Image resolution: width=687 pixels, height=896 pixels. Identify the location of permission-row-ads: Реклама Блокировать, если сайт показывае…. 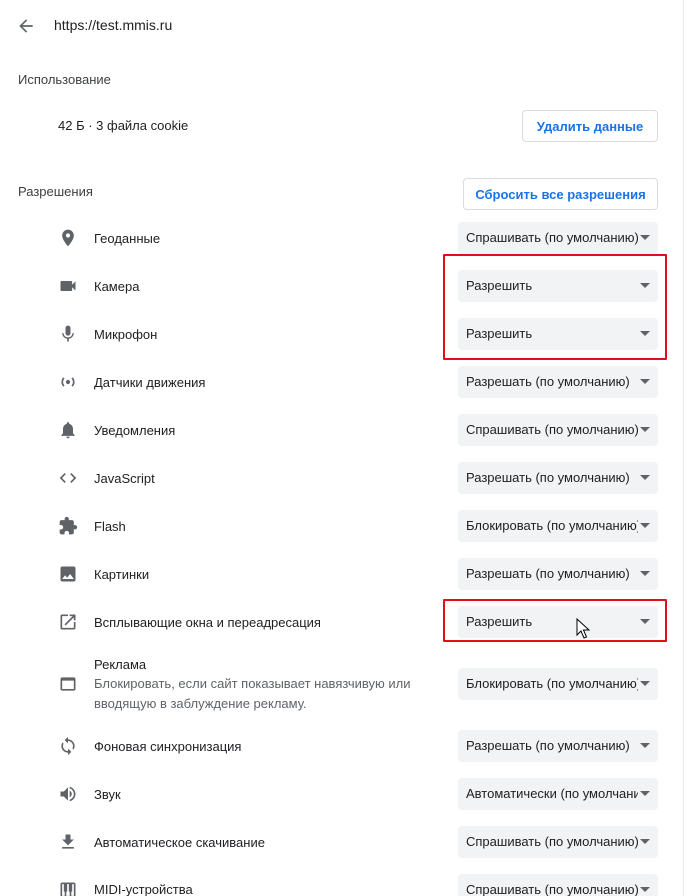
(343, 684).